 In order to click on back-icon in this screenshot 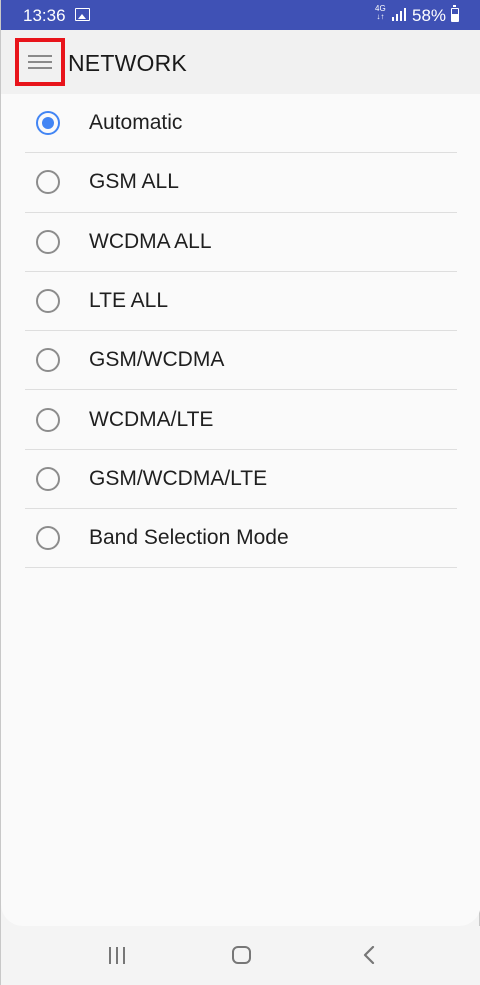, I will do `click(369, 955)`.